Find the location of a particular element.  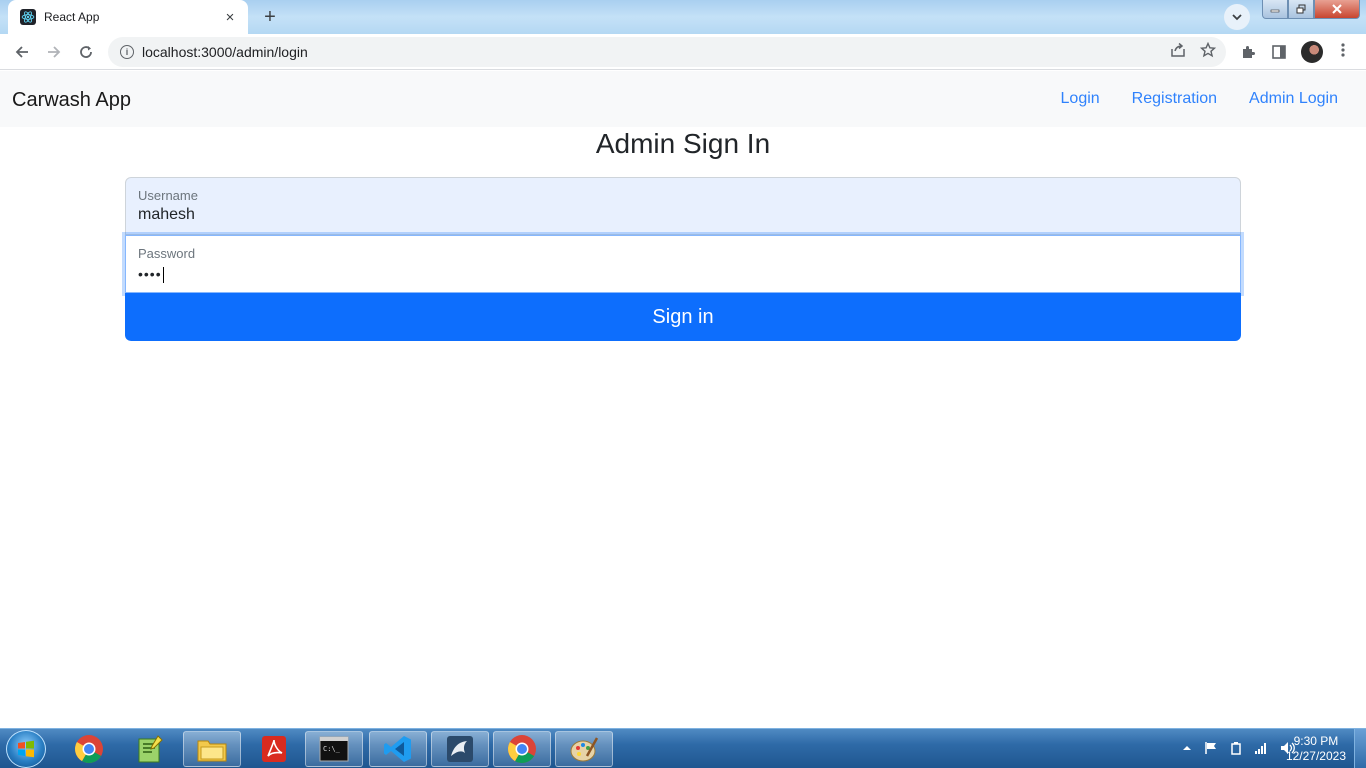

chevron-down-icon is located at coordinates (1237, 17).